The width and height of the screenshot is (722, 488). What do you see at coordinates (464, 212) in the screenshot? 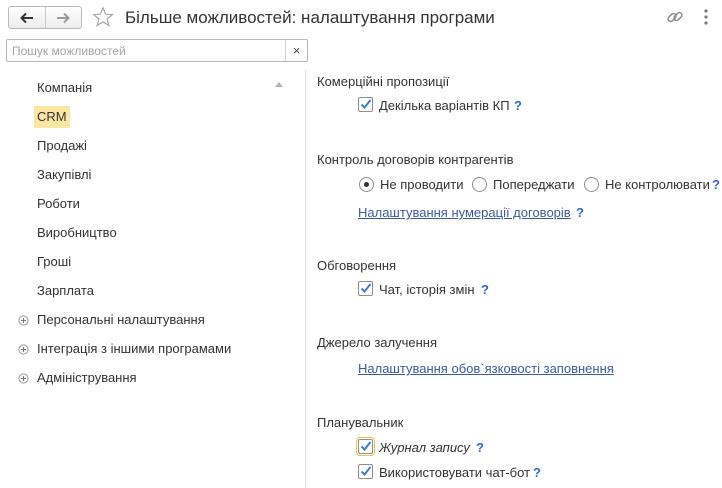
I see `contracts-numbering-link: Налаштування нумерації договорів` at bounding box center [464, 212].